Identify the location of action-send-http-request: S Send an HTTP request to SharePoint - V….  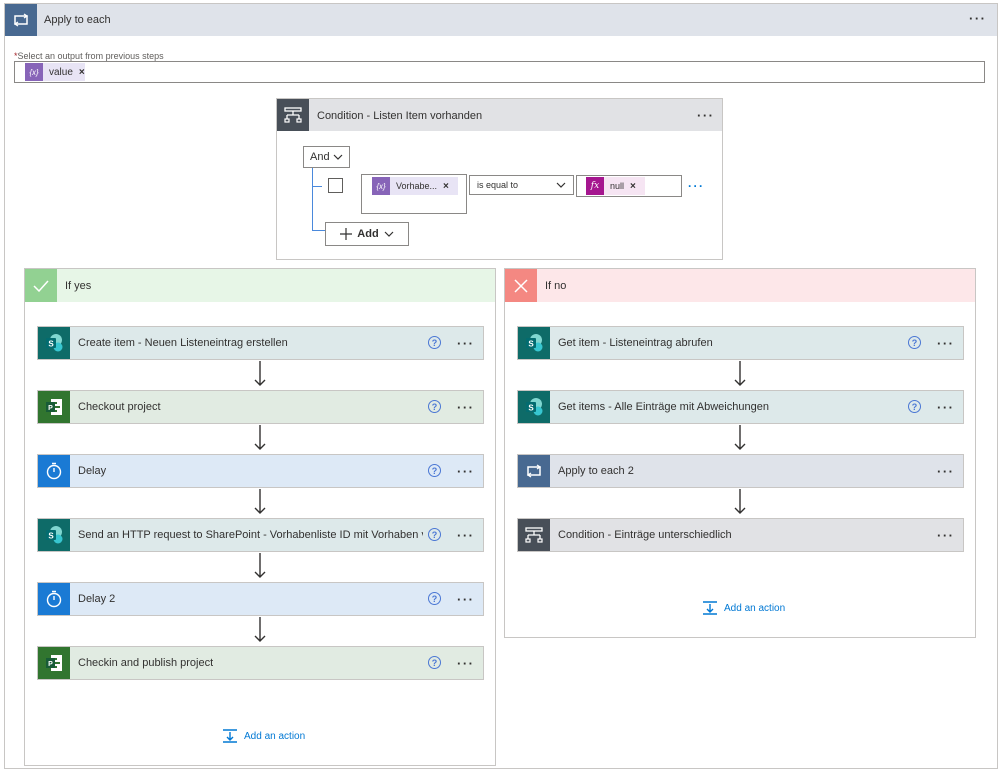
(260, 535).